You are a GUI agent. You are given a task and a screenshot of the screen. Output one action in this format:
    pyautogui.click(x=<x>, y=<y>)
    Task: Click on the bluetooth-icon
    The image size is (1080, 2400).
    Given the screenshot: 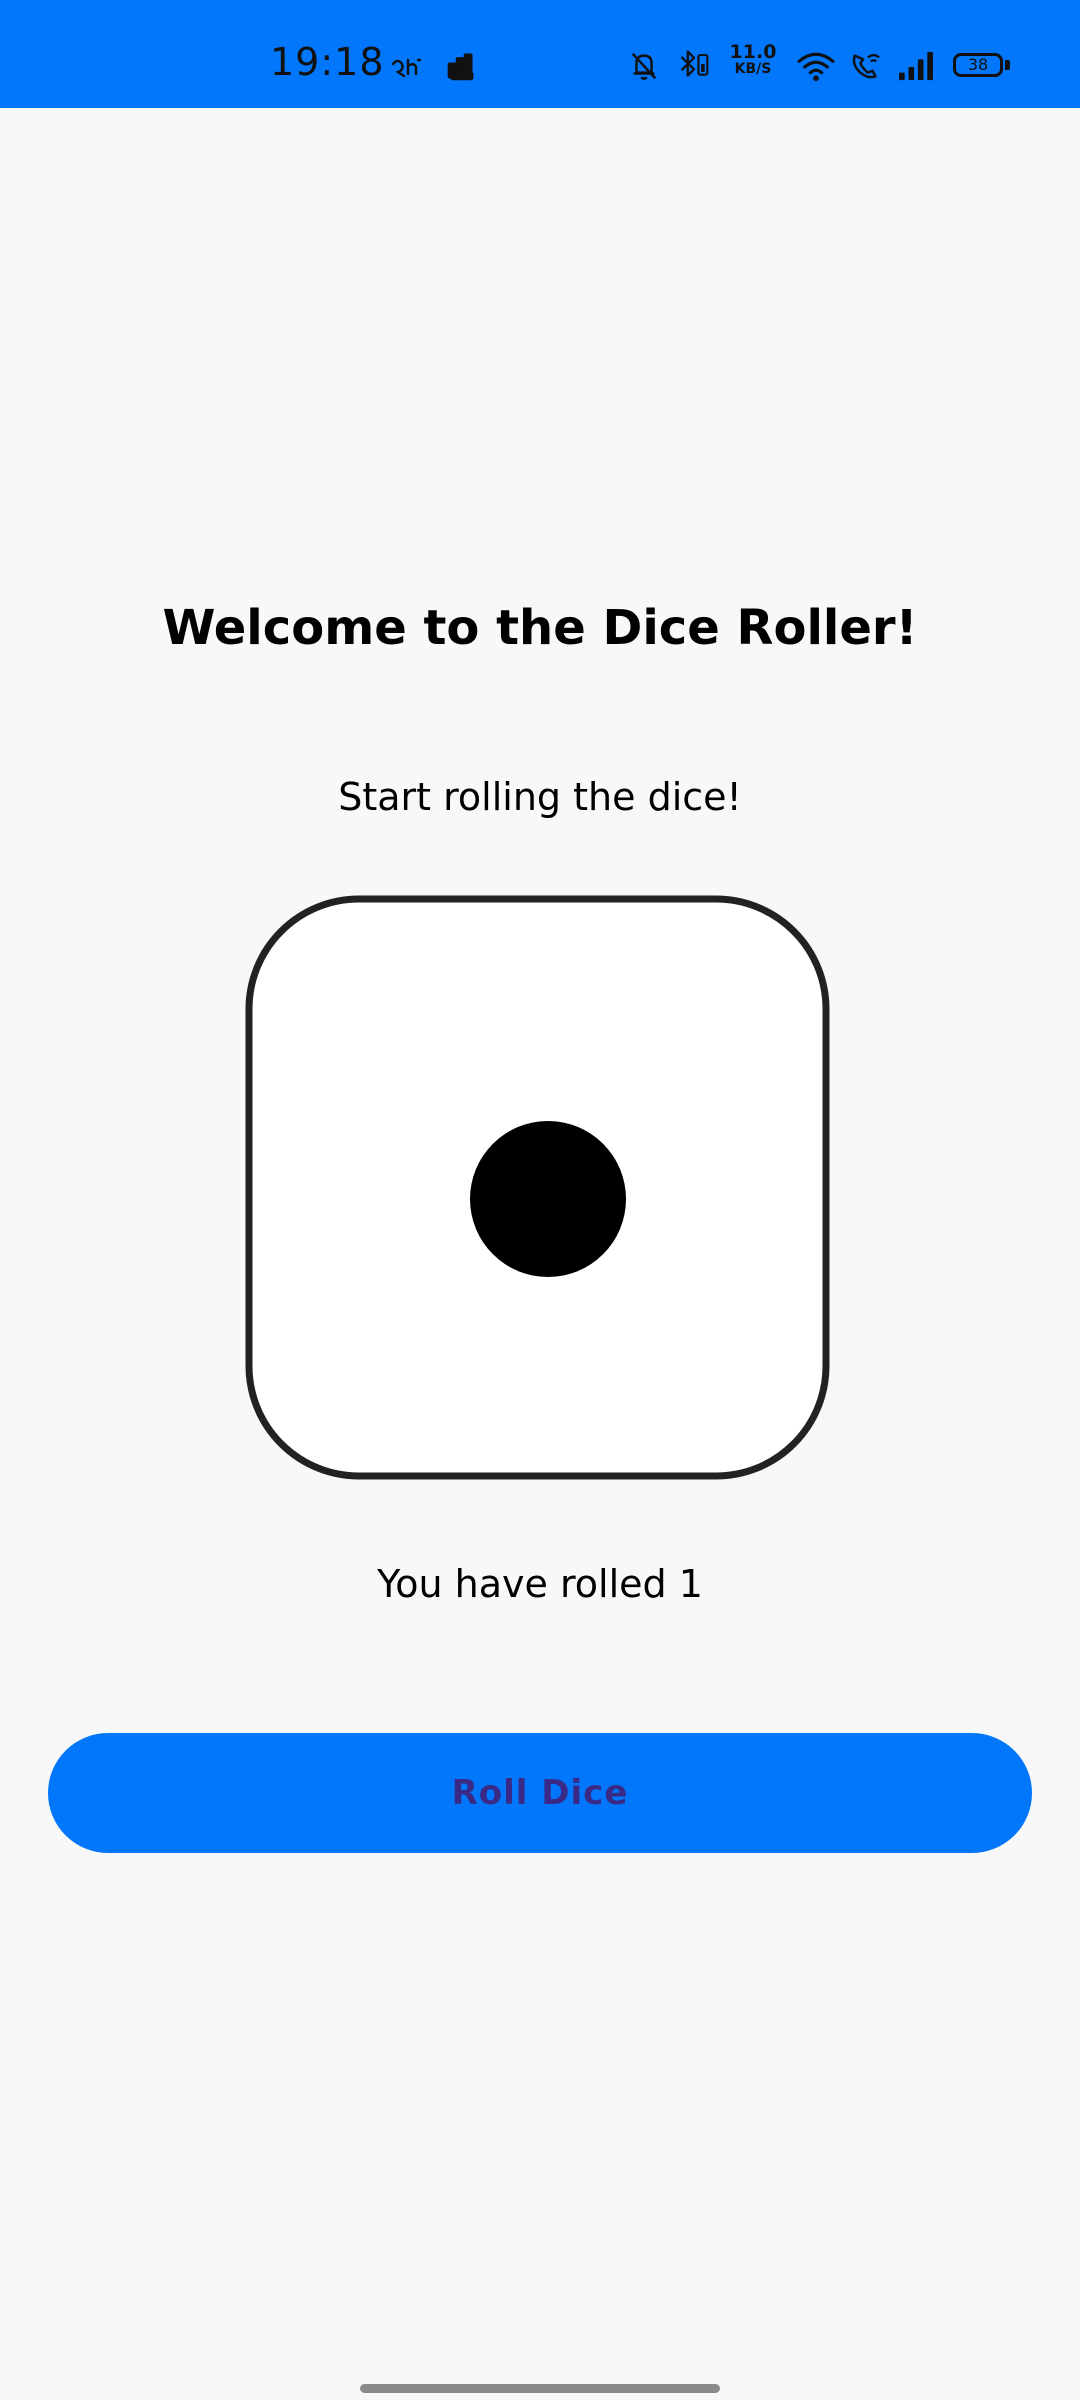 What is the action you would take?
    pyautogui.click(x=694, y=63)
    